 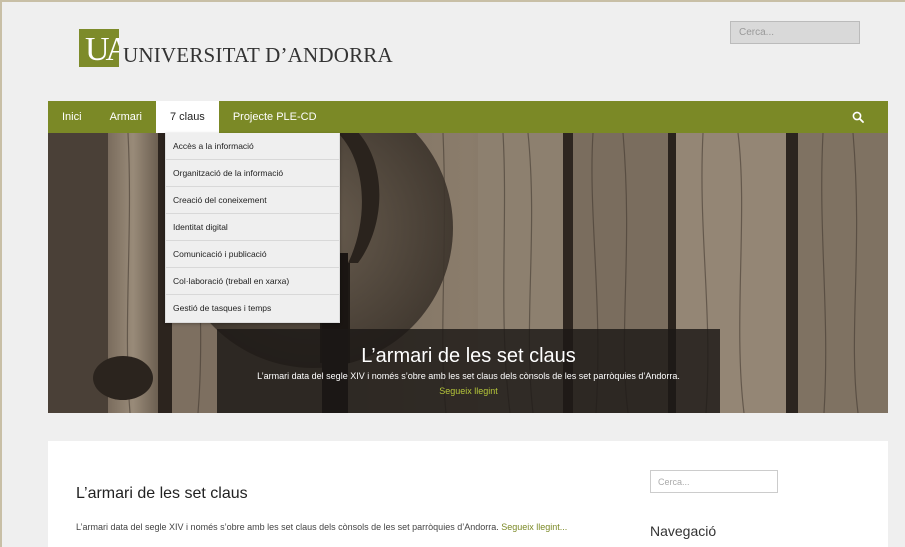 What do you see at coordinates (452, 1) in the screenshot?
I see `page-frame-top` at bounding box center [452, 1].